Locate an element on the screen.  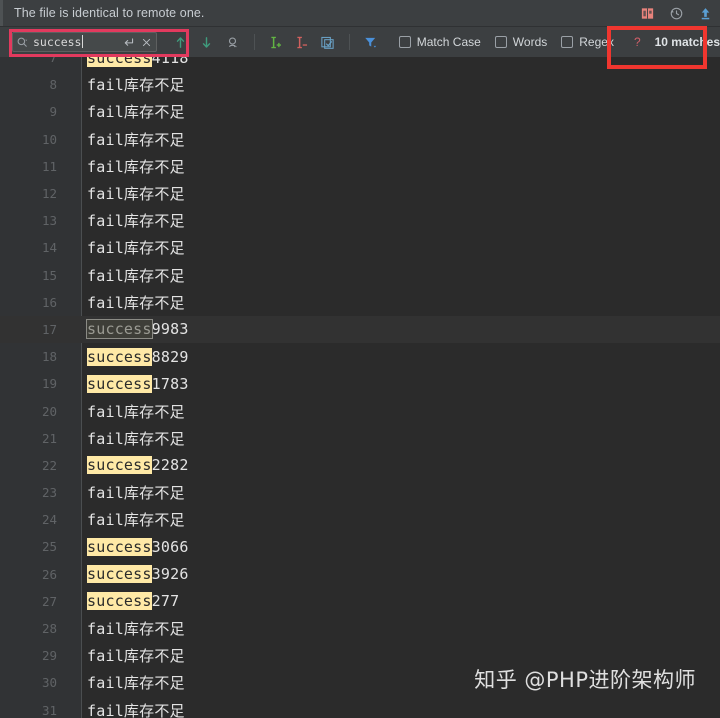
banner-message: The file is identical to remote one. is located at coordinates (109, 13).